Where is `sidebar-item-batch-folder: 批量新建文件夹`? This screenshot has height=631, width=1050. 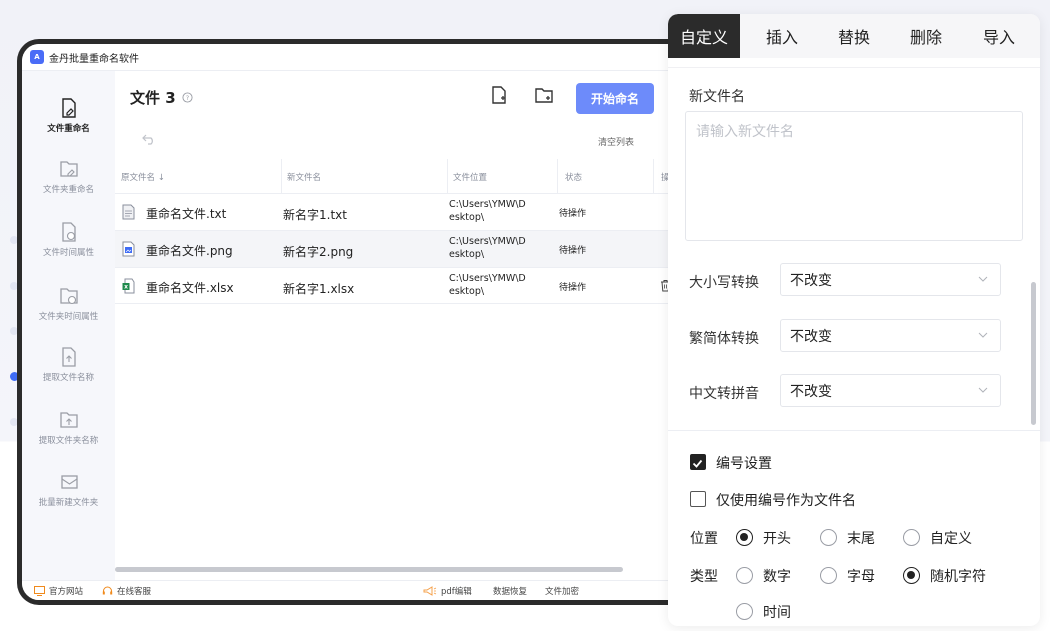
sidebar-item-batch-folder: 批量新建文件夹 is located at coordinates (68, 489).